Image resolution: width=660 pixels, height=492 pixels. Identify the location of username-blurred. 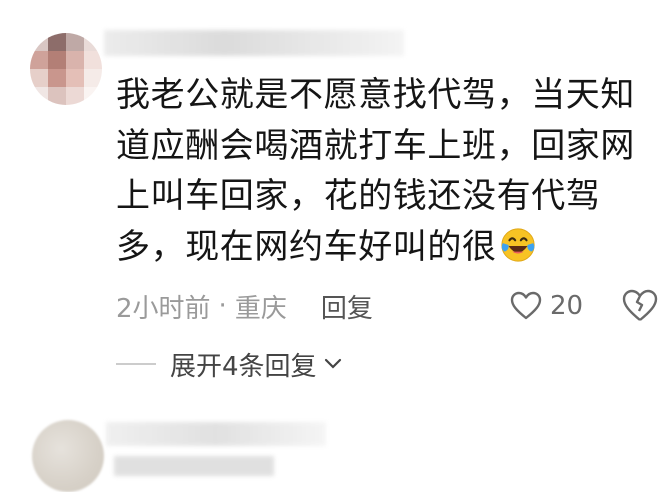
(254, 43).